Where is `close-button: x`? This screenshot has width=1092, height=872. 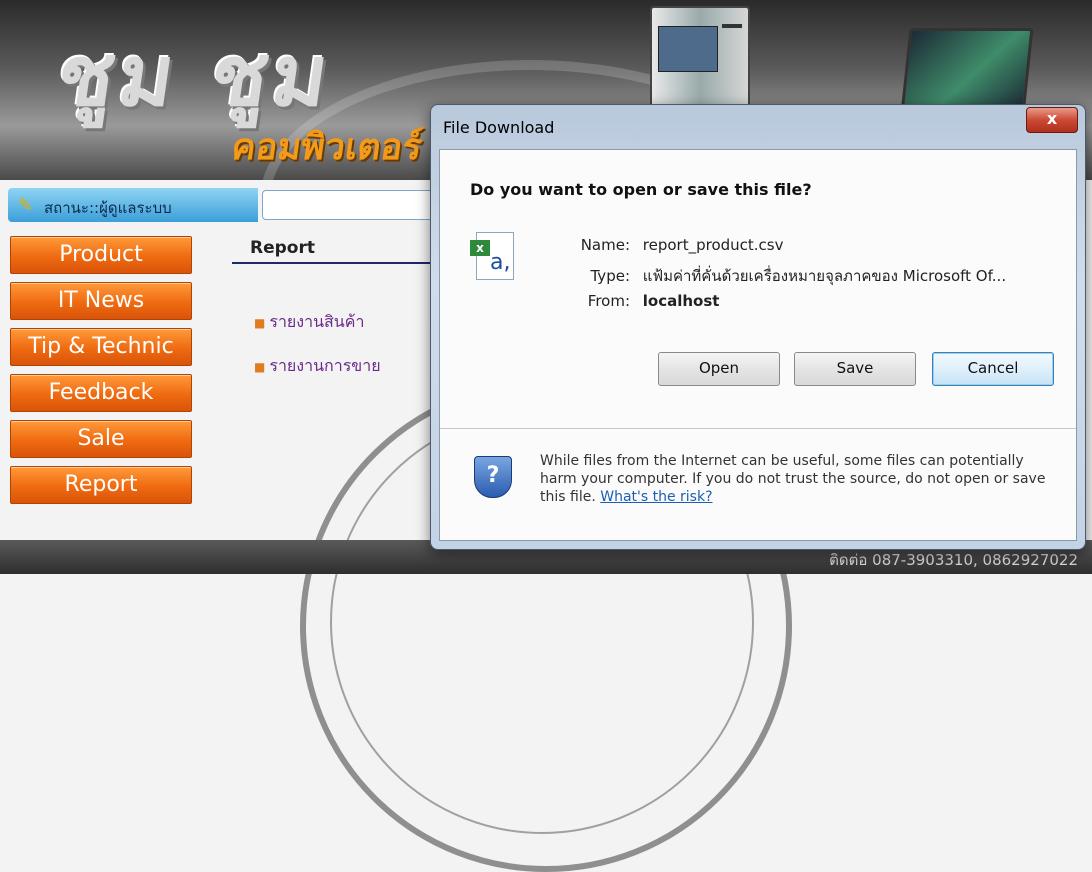
close-button: x is located at coordinates (1052, 120).